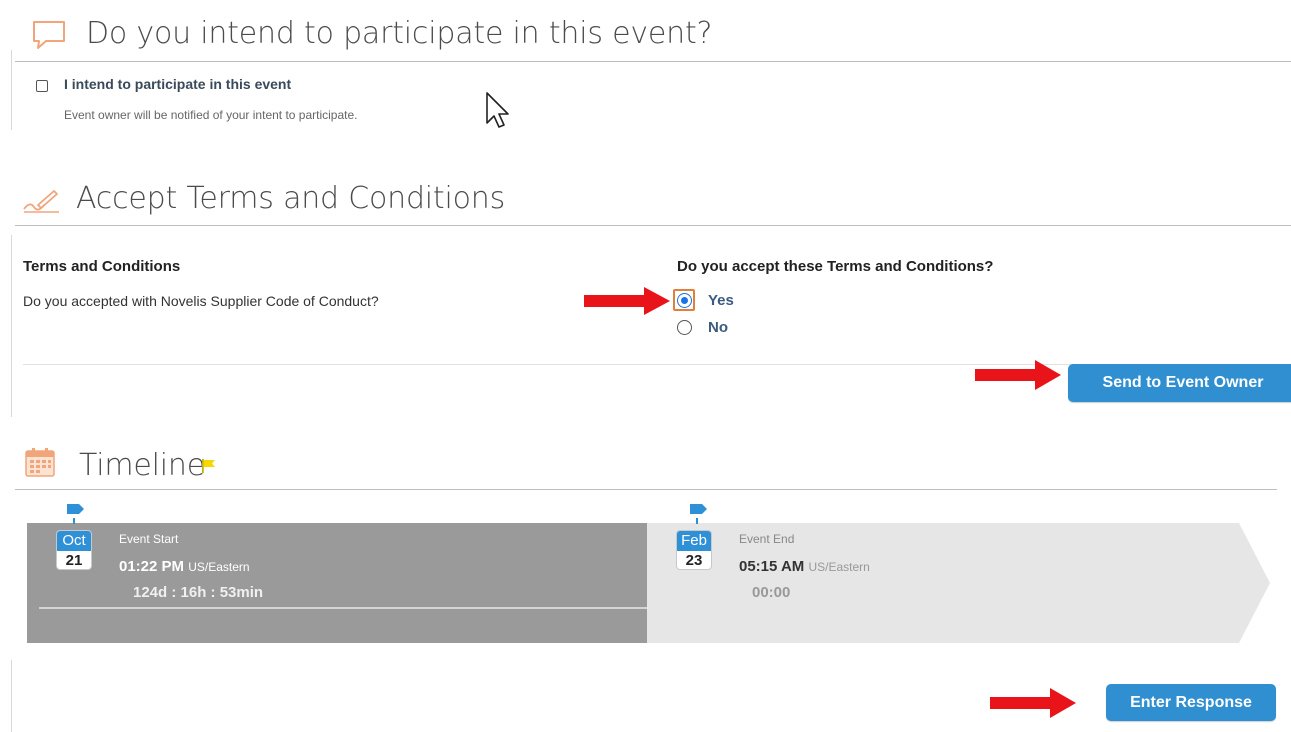 The image size is (1291, 732). I want to click on start-day: 21, so click(74, 560).